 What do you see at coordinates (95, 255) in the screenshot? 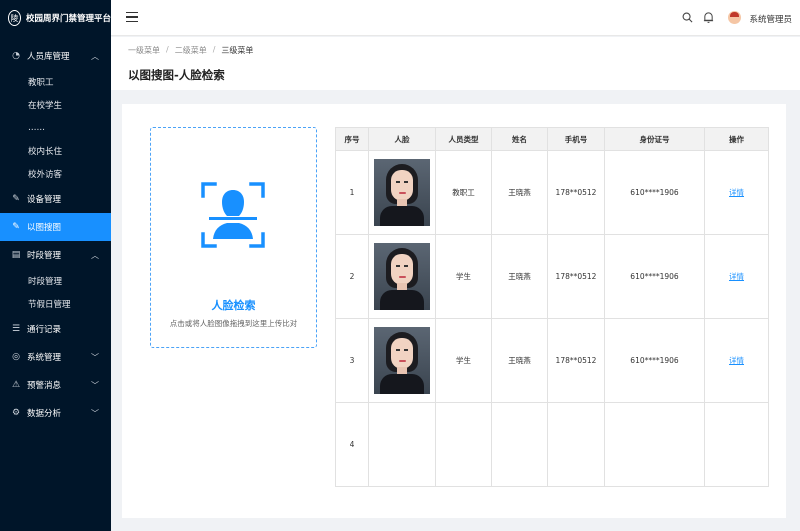
I see `chevron-up-icon: ︿` at bounding box center [95, 255].